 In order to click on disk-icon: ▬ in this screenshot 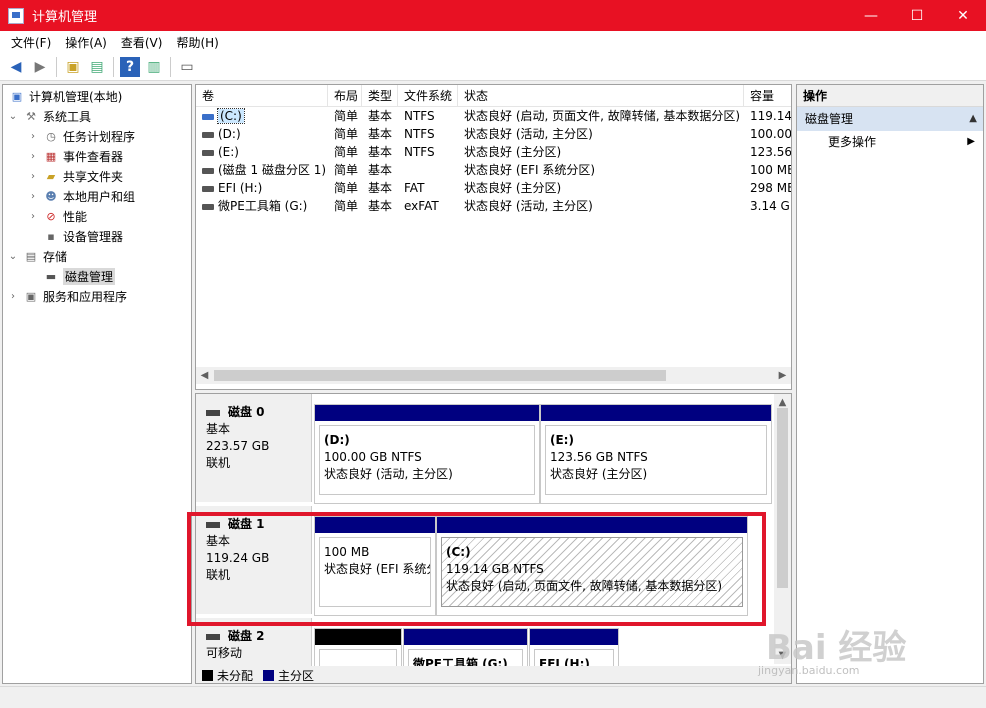, I will do `click(51, 276)`.